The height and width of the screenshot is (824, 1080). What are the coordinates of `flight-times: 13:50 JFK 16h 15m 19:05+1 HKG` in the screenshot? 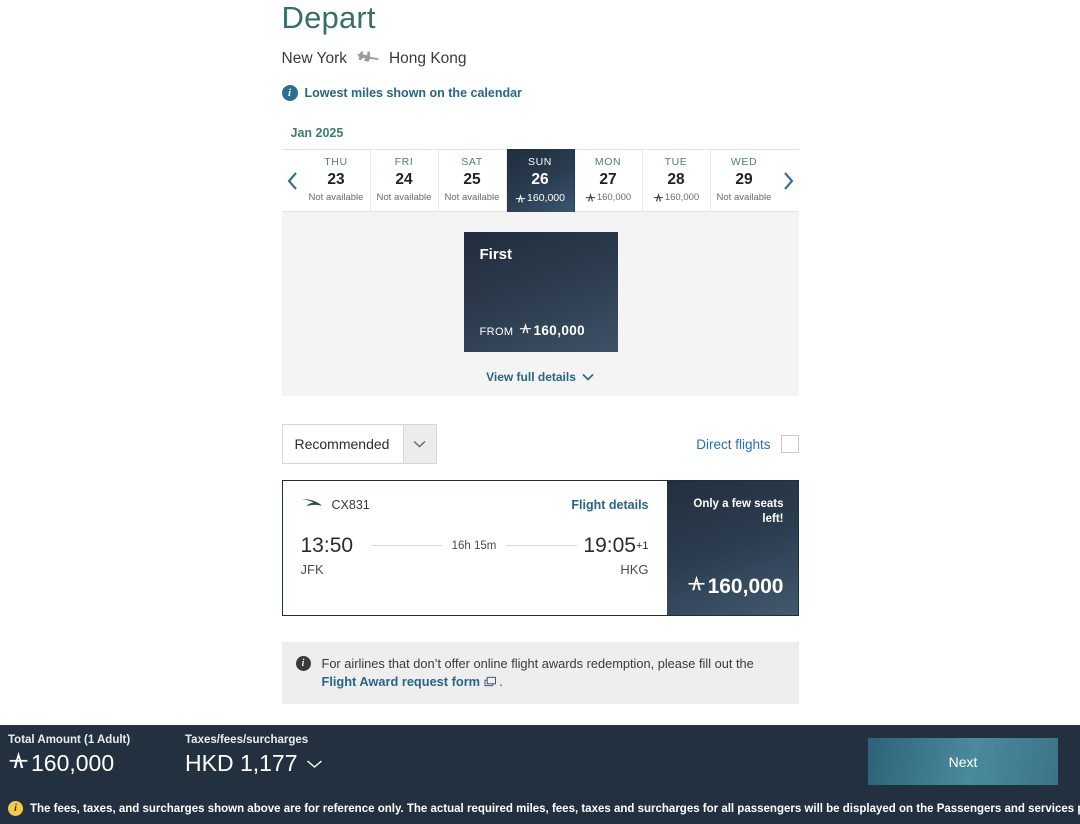 It's located at (475, 555).